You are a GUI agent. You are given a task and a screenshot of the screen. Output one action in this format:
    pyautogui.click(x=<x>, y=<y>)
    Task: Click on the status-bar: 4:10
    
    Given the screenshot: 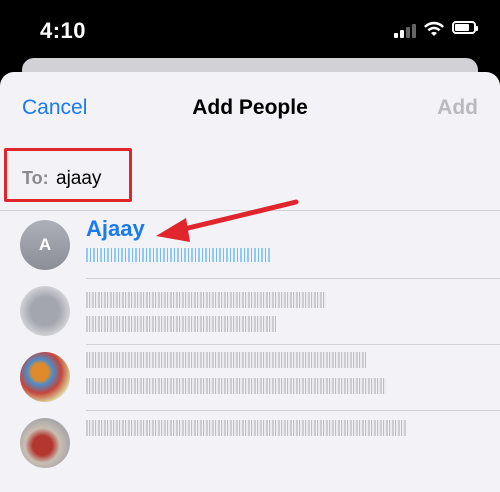 What is the action you would take?
    pyautogui.click(x=250, y=30)
    